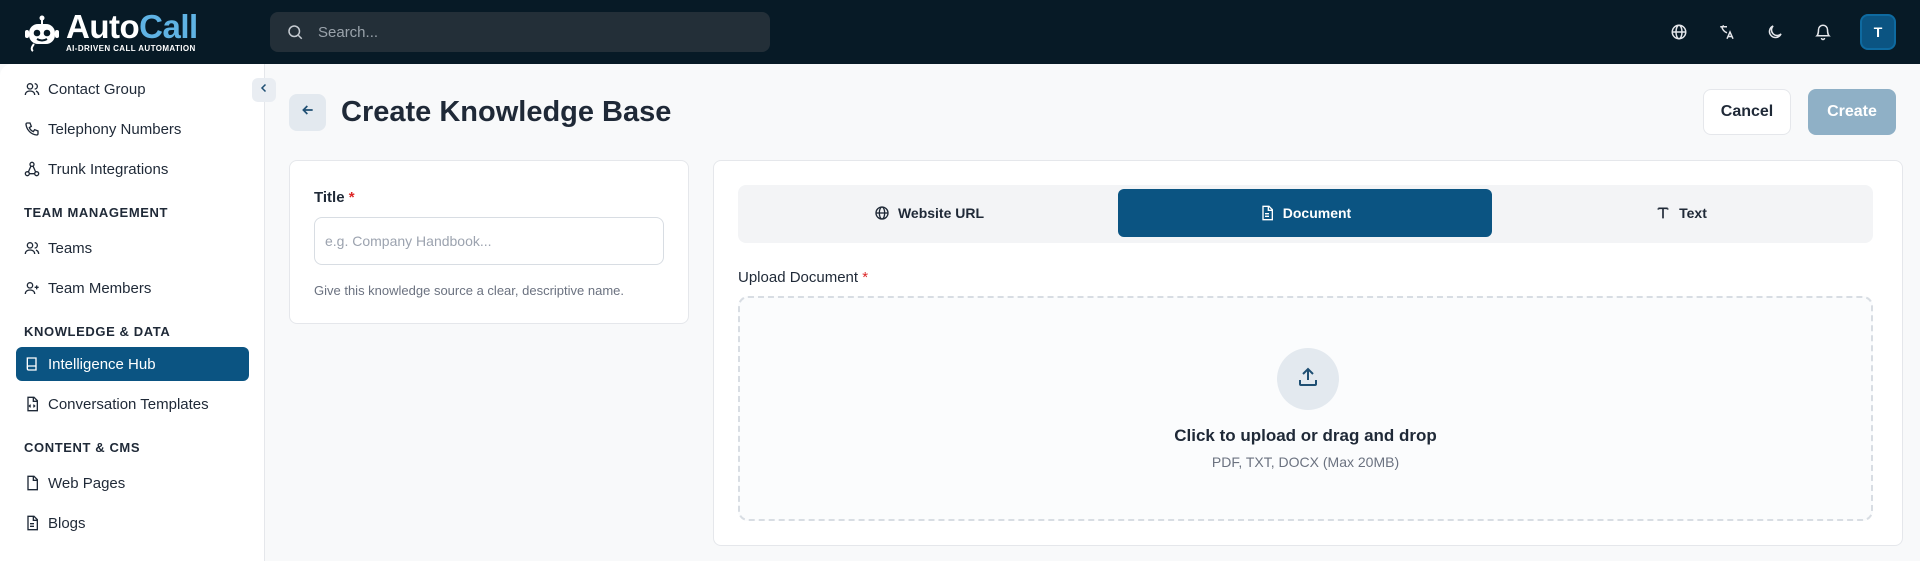  I want to click on brand-name: AutoCall, so click(132, 26).